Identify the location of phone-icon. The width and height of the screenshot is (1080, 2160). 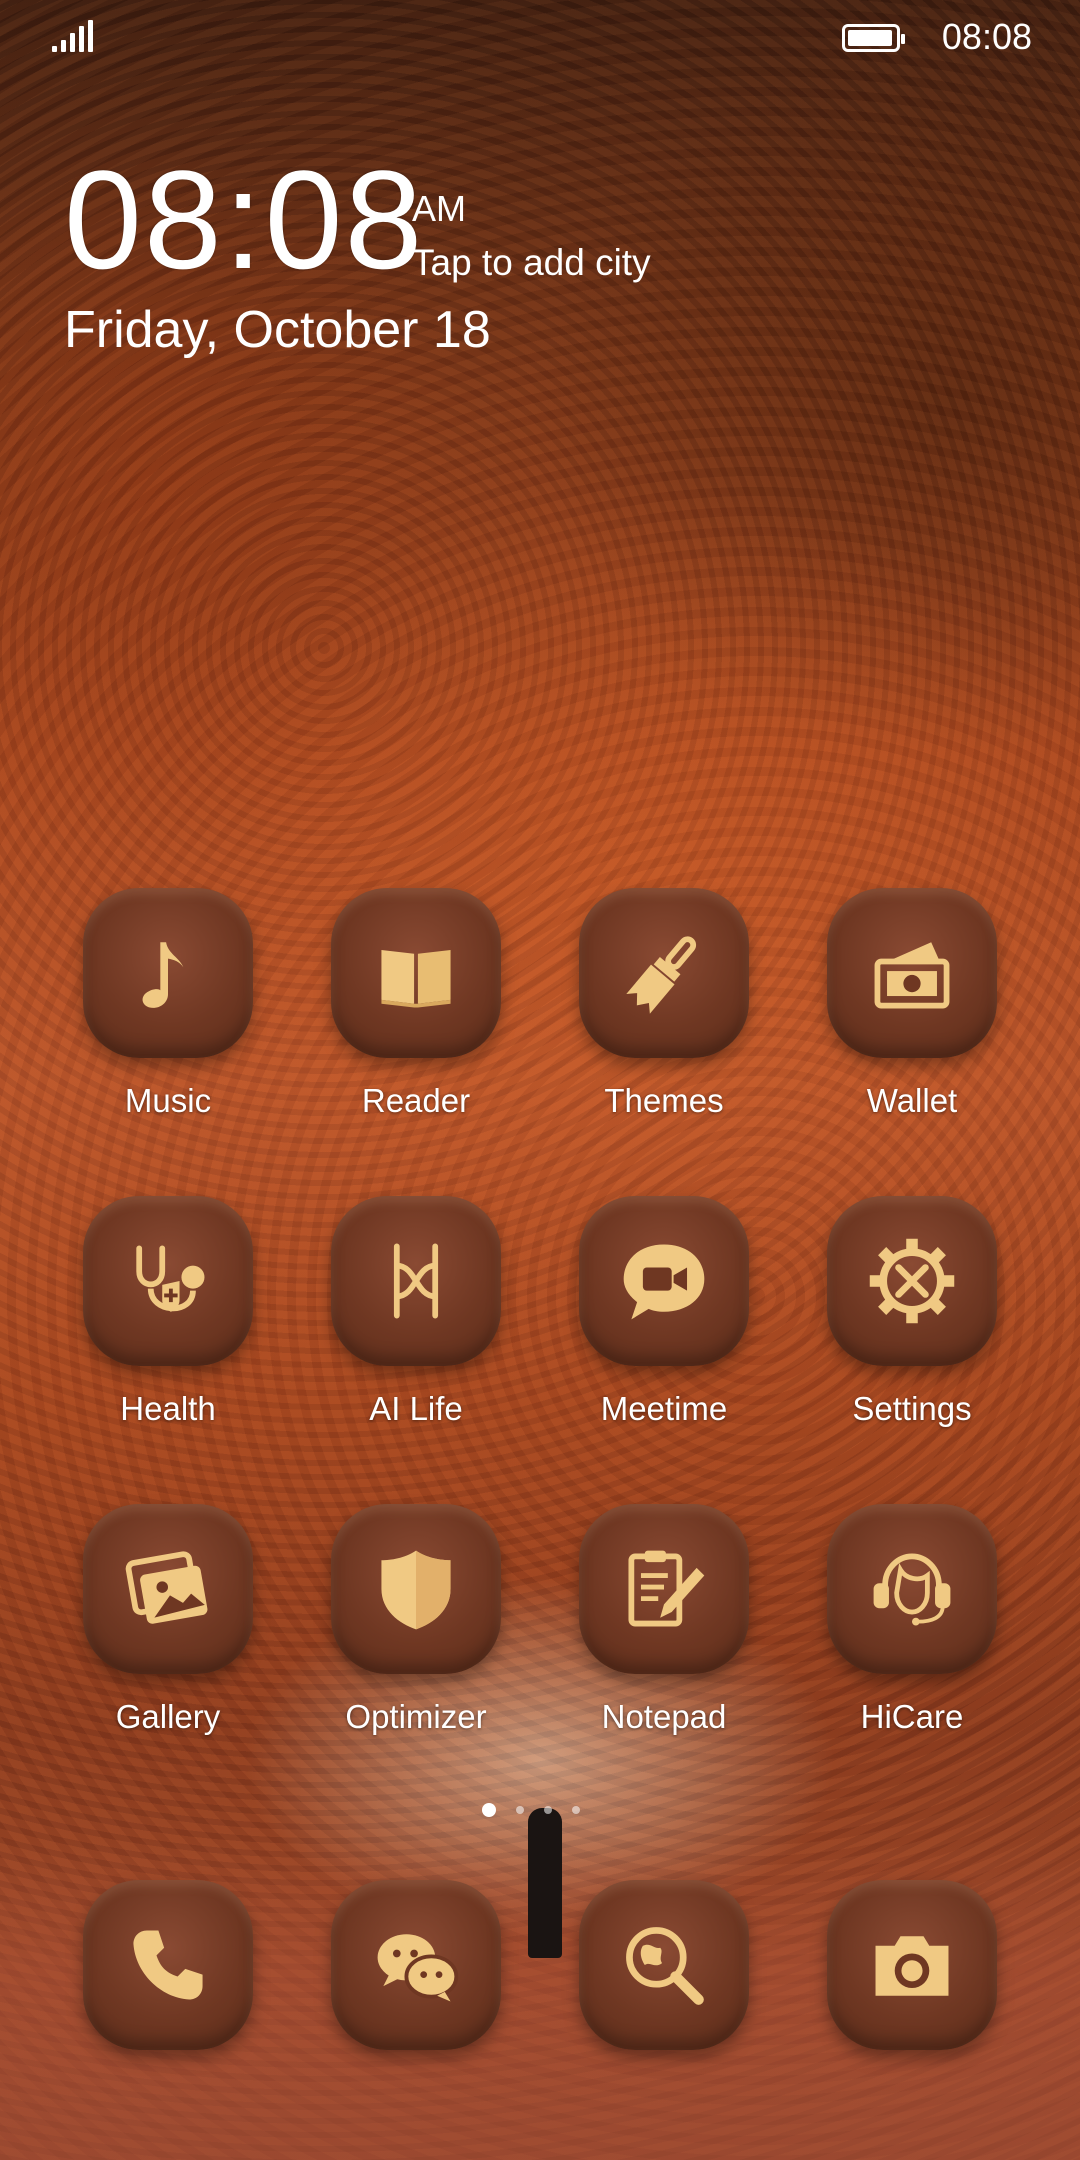
(168, 1965).